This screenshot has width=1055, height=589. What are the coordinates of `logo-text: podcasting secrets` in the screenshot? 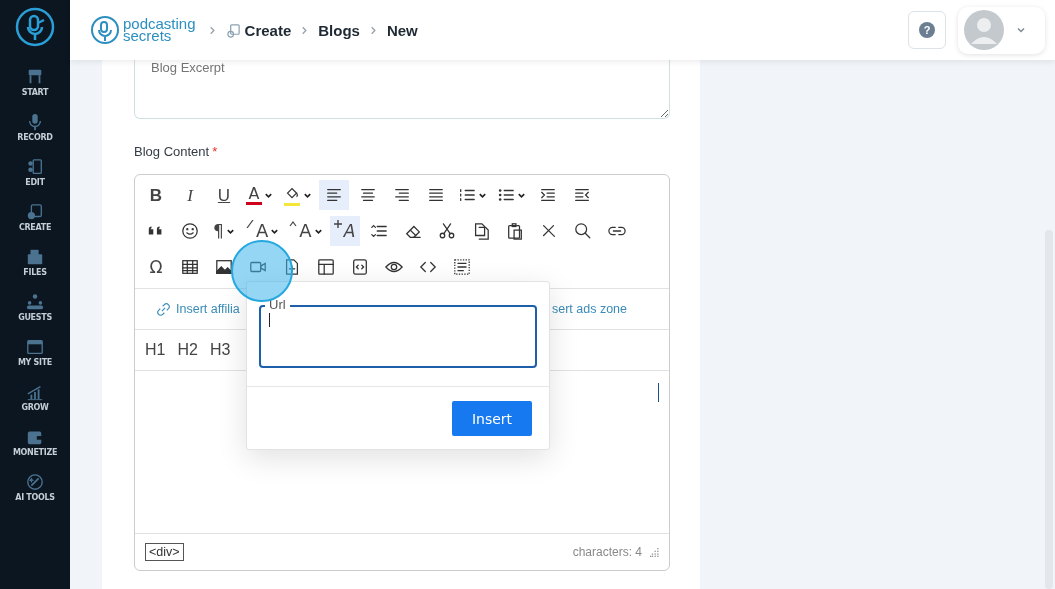 It's located at (159, 30).